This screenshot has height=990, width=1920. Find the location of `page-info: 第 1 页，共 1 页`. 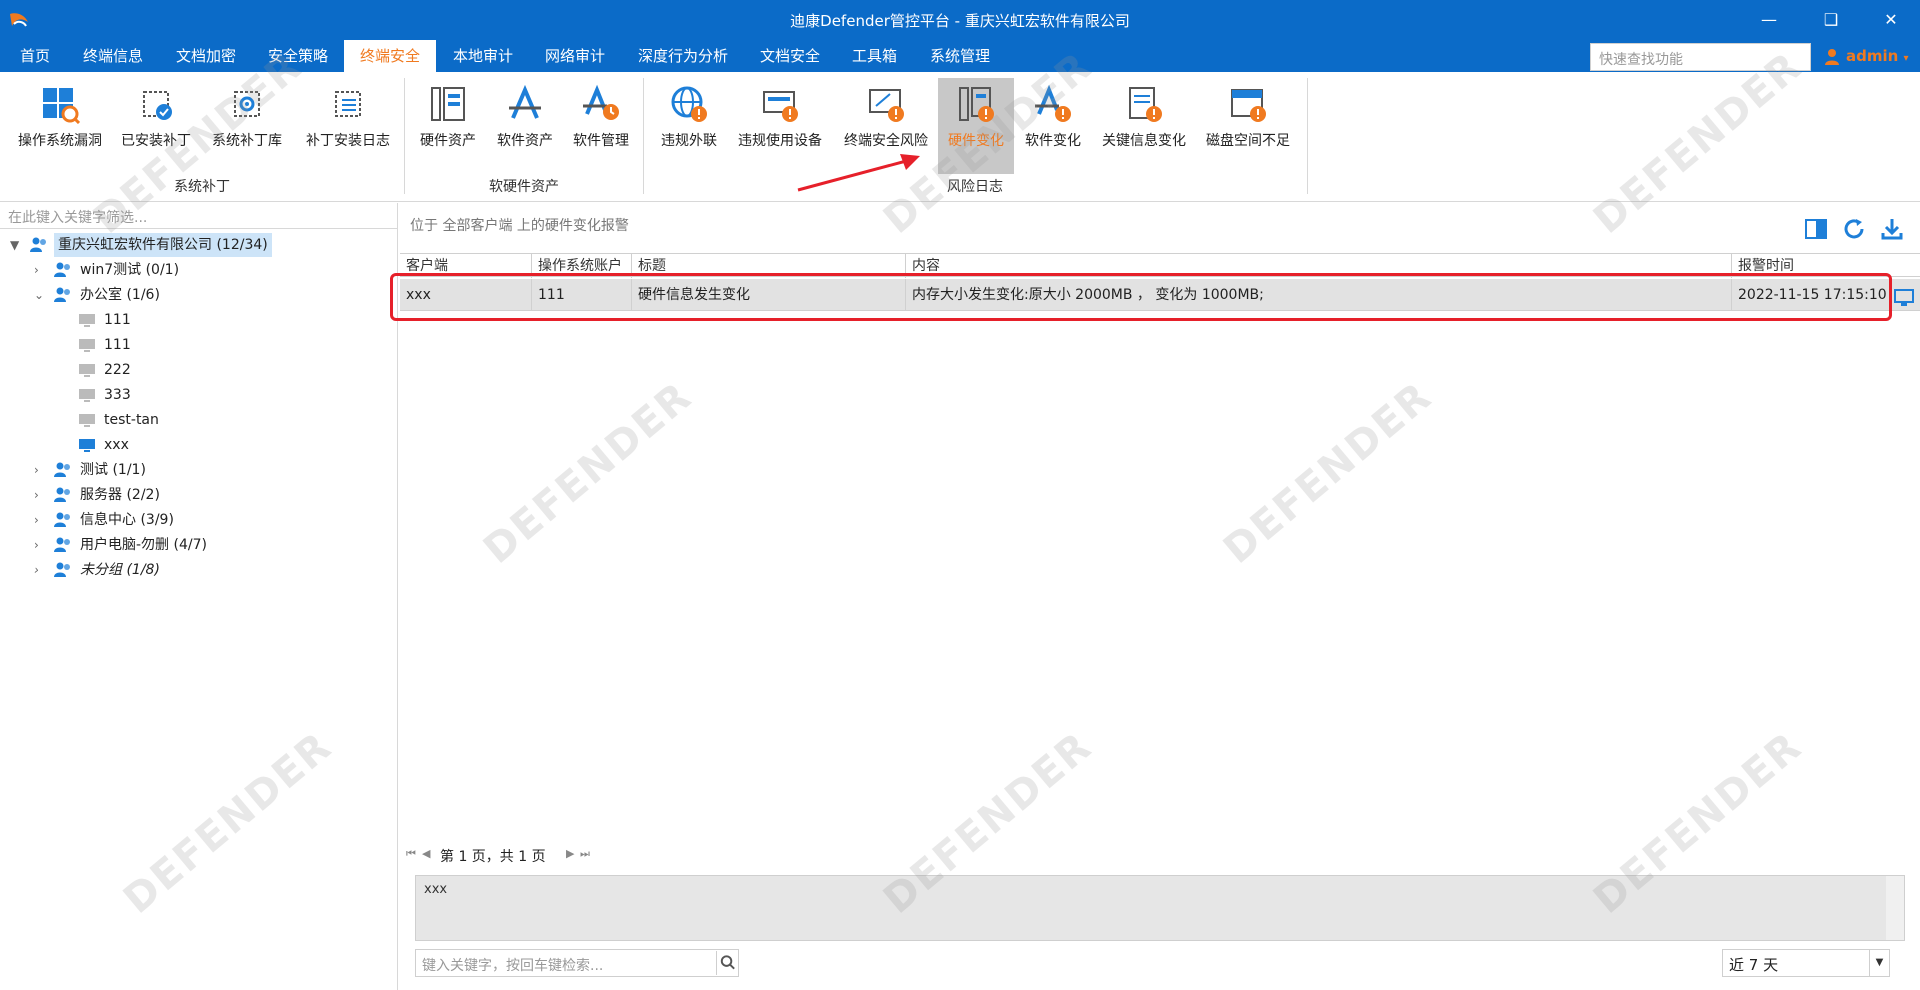

page-info: 第 1 页，共 1 页 is located at coordinates (493, 857).